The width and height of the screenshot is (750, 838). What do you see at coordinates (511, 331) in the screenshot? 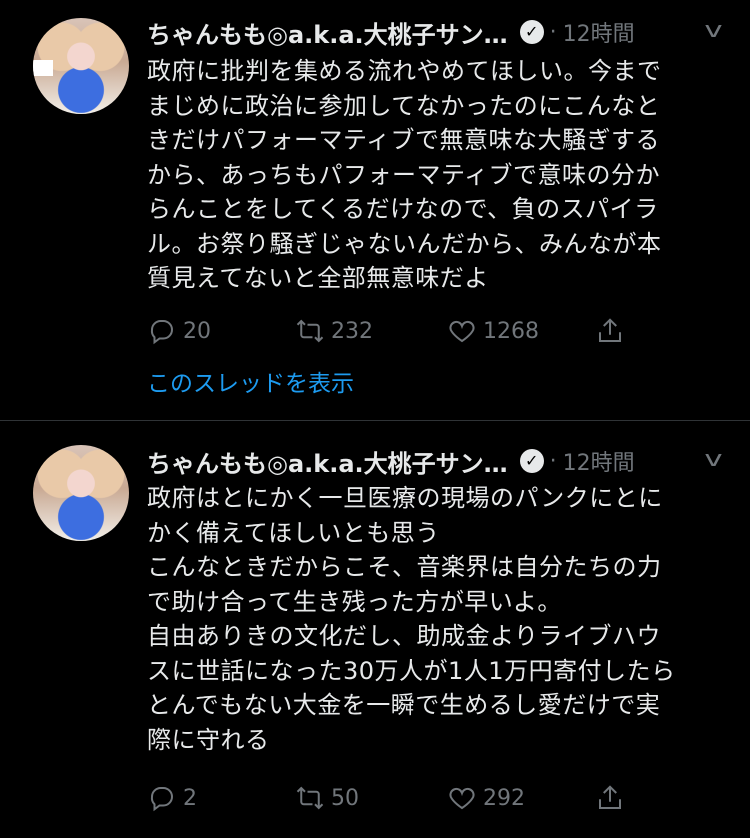
I see `like-count: 1268` at bounding box center [511, 331].